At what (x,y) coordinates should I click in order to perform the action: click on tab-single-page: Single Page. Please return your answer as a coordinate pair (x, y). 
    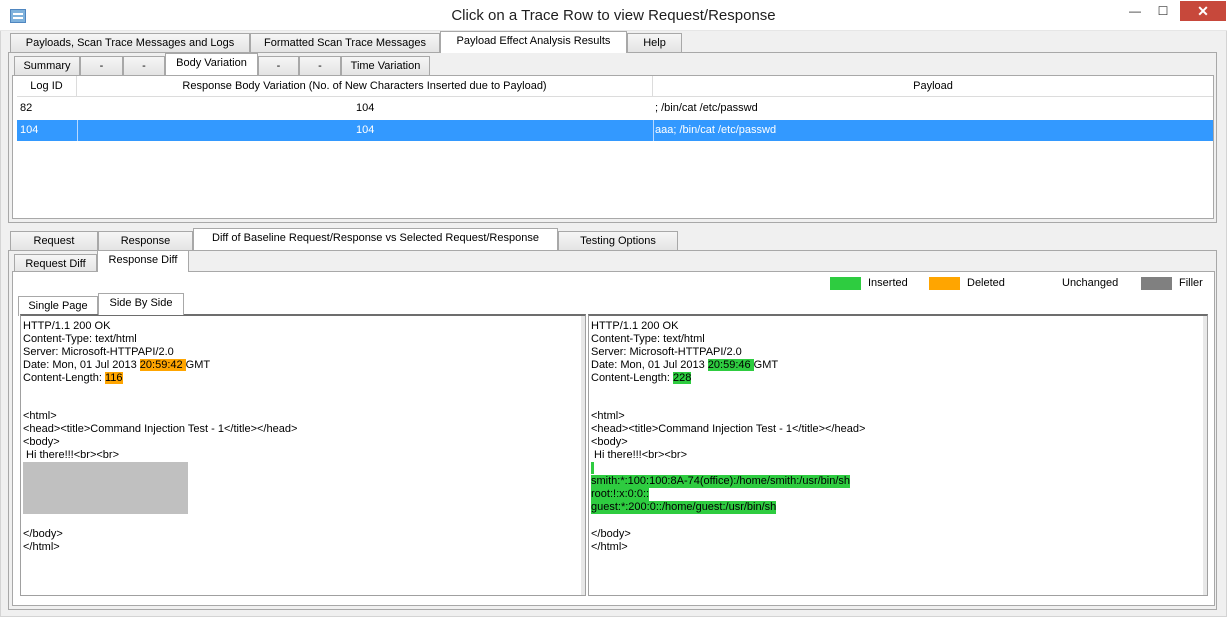
    Looking at the image, I should click on (58, 306).